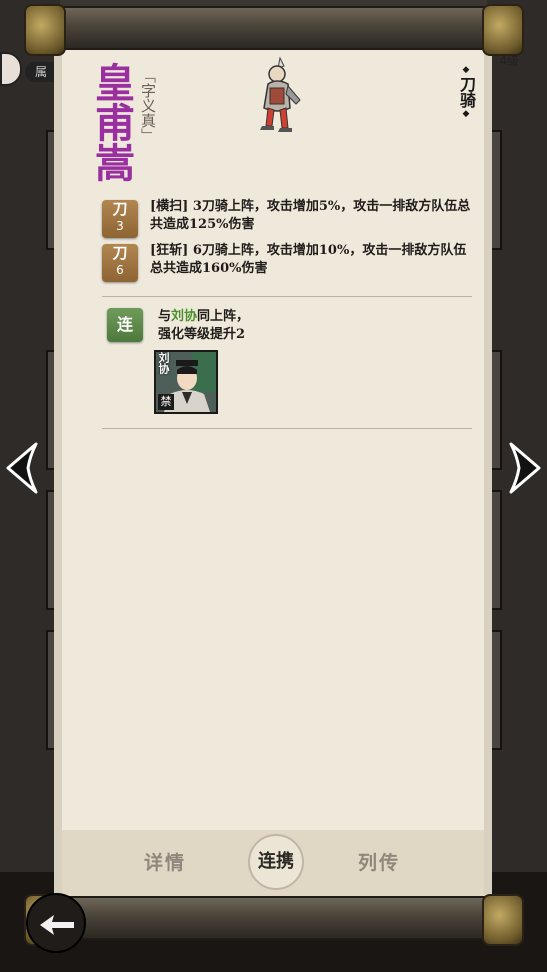 This screenshot has height=972, width=547. Describe the element at coordinates (163, 363) in the screenshot. I see `portrait-name: 刘协` at that location.